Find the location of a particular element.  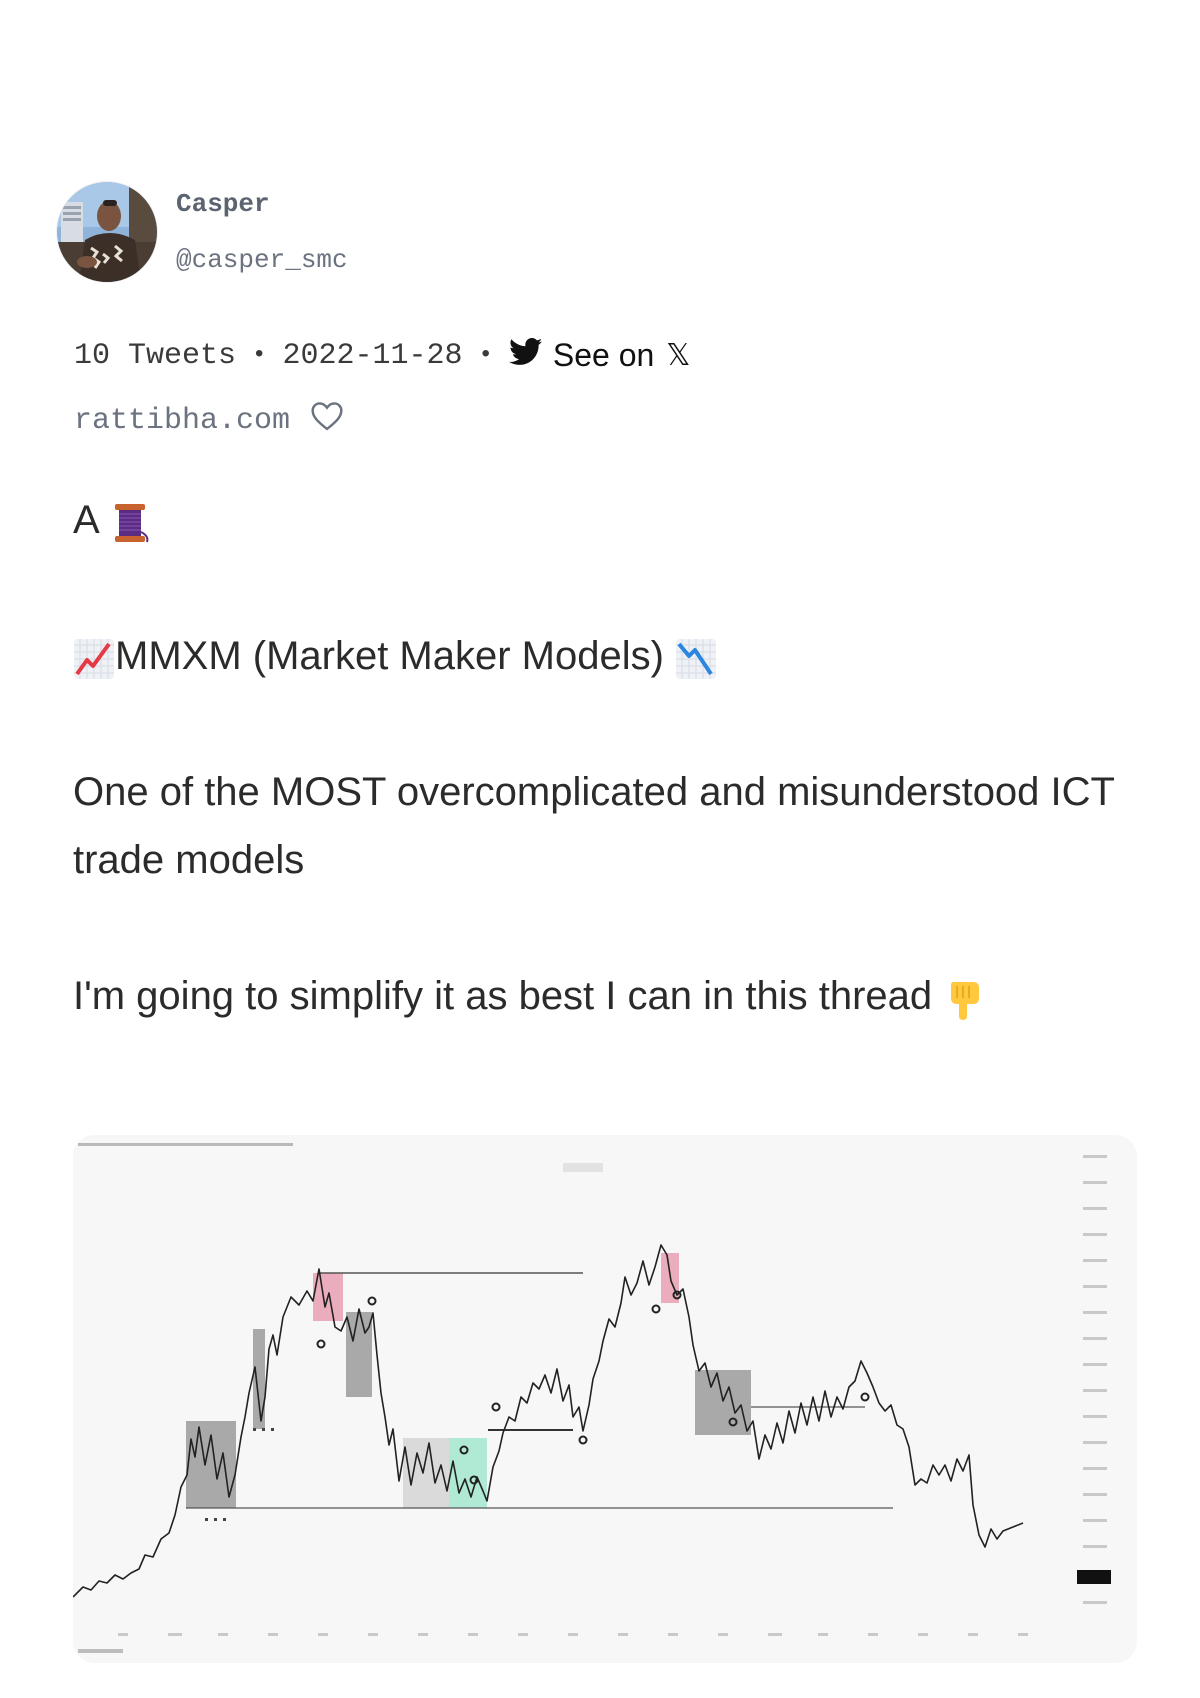

heart-outline-icon is located at coordinates (327, 421).